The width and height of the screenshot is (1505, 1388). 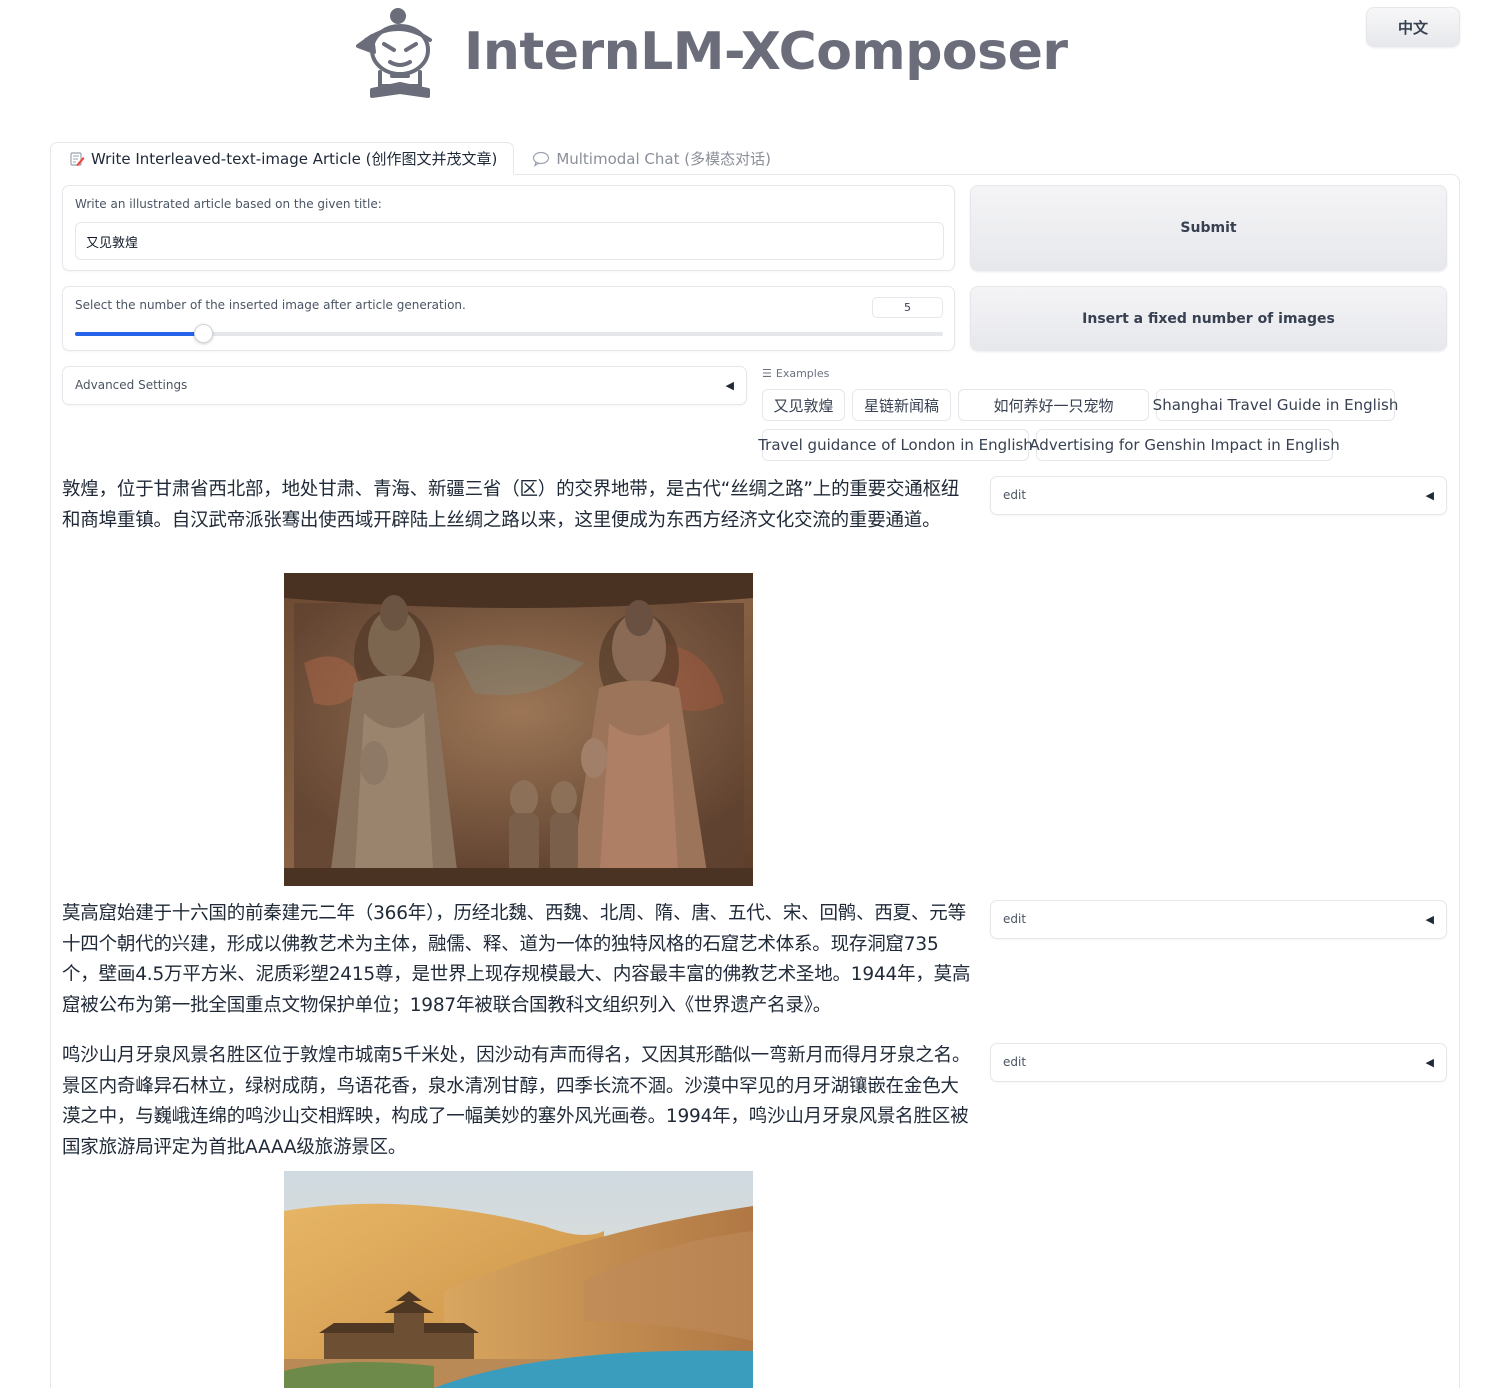 I want to click on insert-images-button: Insert a fixed number of images, so click(x=1208, y=318).